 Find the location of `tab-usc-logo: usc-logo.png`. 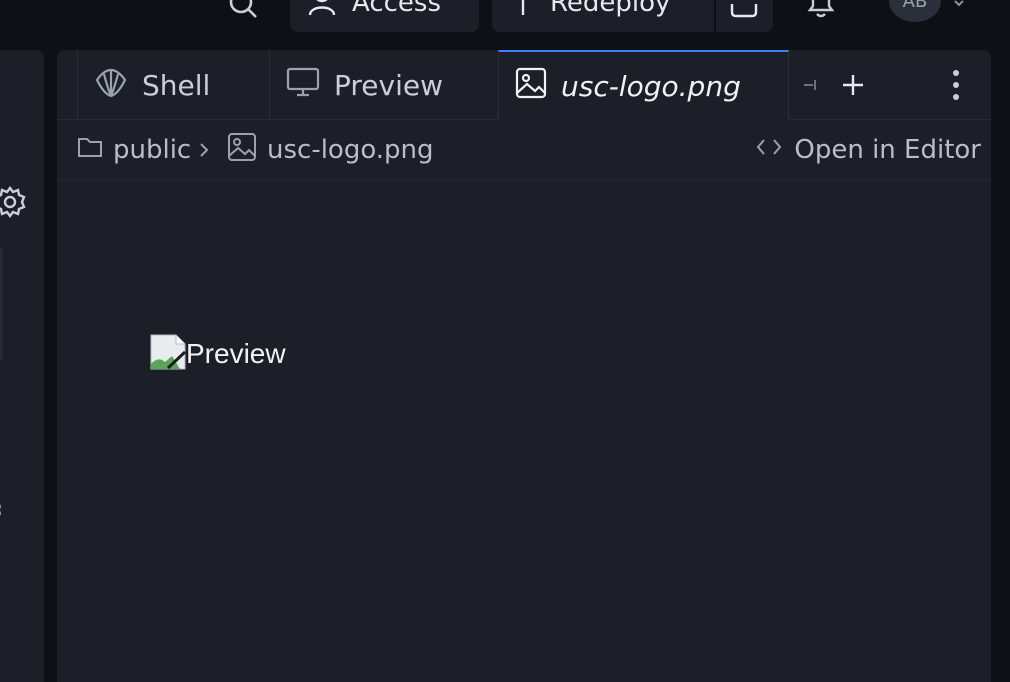

tab-usc-logo: usc-logo.png is located at coordinates (643, 85).